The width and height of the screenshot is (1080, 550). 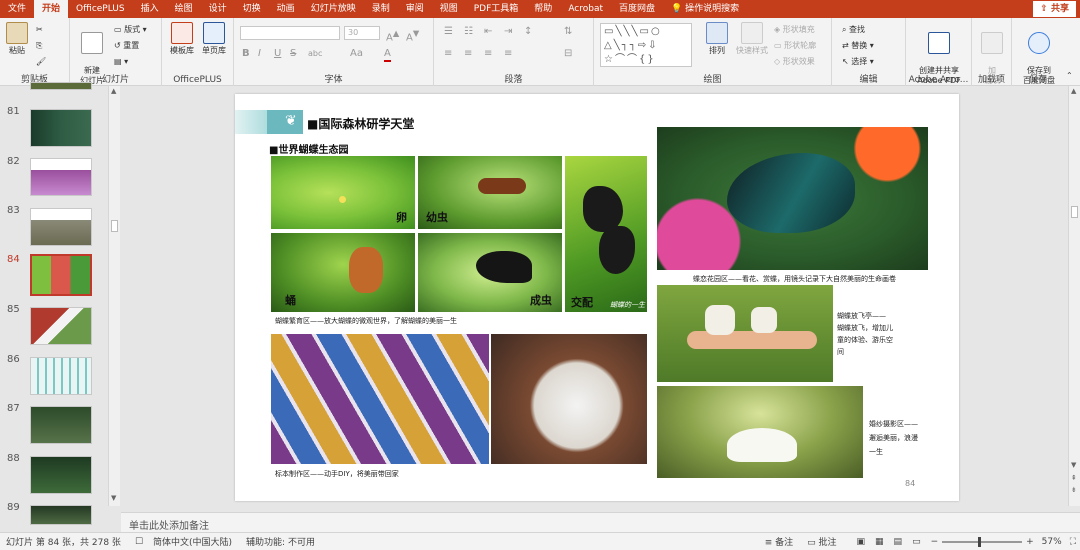 I want to click on ribbon-tab: 设计, so click(x=218, y=9).